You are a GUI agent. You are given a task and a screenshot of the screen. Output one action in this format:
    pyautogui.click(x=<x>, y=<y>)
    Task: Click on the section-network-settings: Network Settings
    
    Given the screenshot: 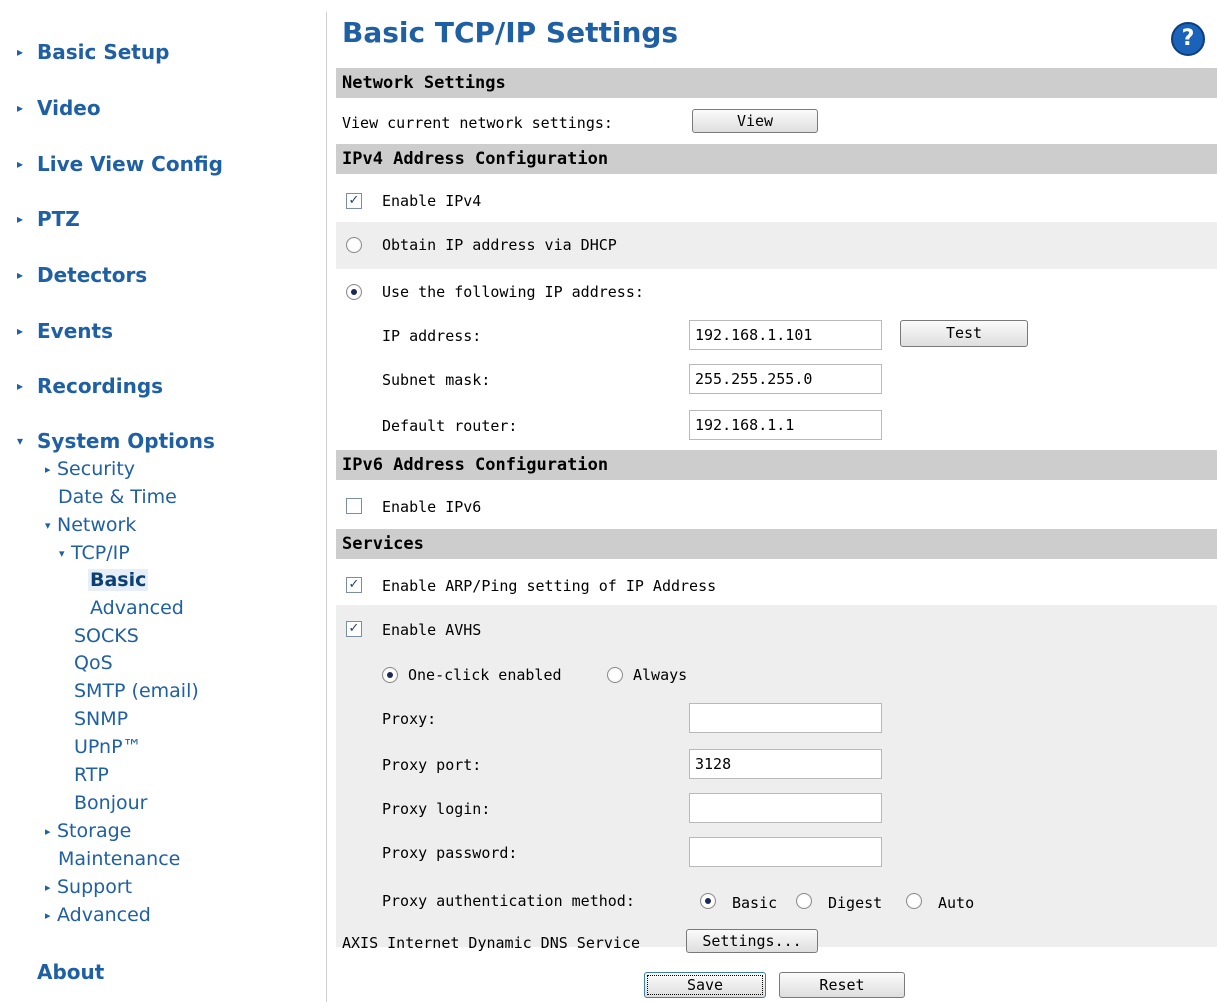 What is the action you would take?
    pyautogui.click(x=776, y=83)
    